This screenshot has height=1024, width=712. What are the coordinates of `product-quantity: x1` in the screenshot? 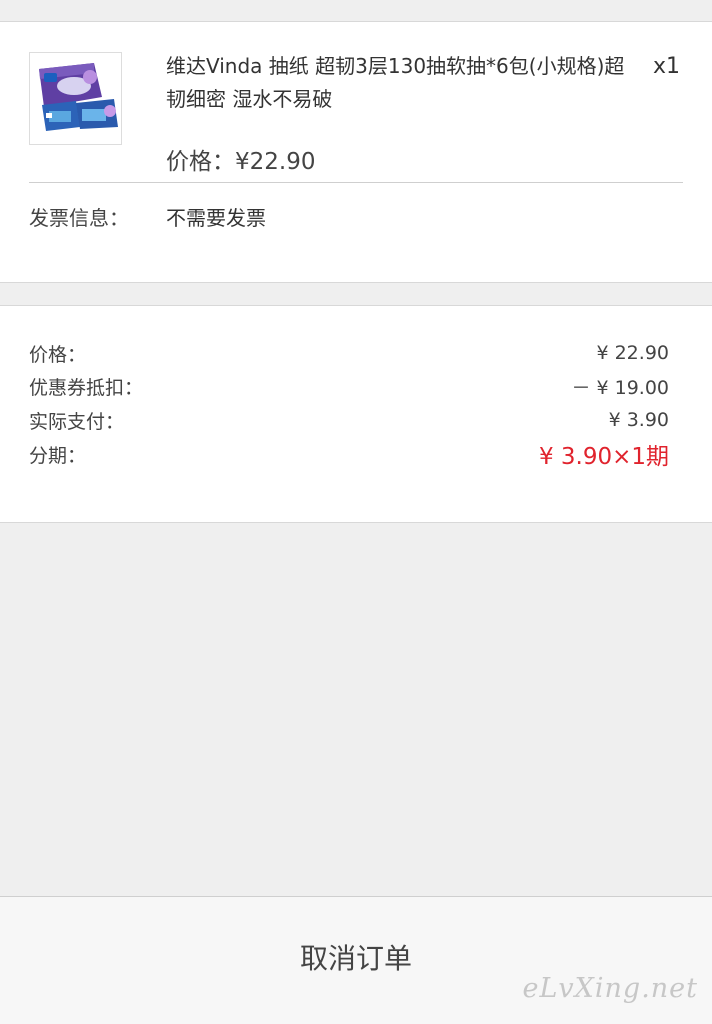 It's located at (666, 66).